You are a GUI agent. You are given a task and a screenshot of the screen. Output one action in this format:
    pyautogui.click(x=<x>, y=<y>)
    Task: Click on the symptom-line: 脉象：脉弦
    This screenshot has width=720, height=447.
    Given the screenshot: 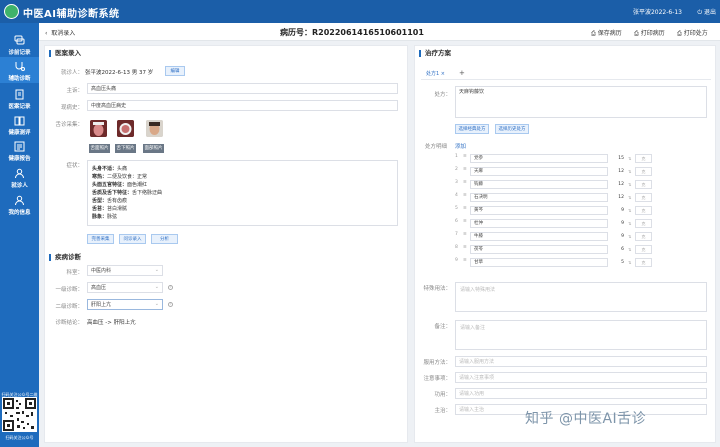 What is the action you would take?
    pyautogui.click(x=105, y=217)
    